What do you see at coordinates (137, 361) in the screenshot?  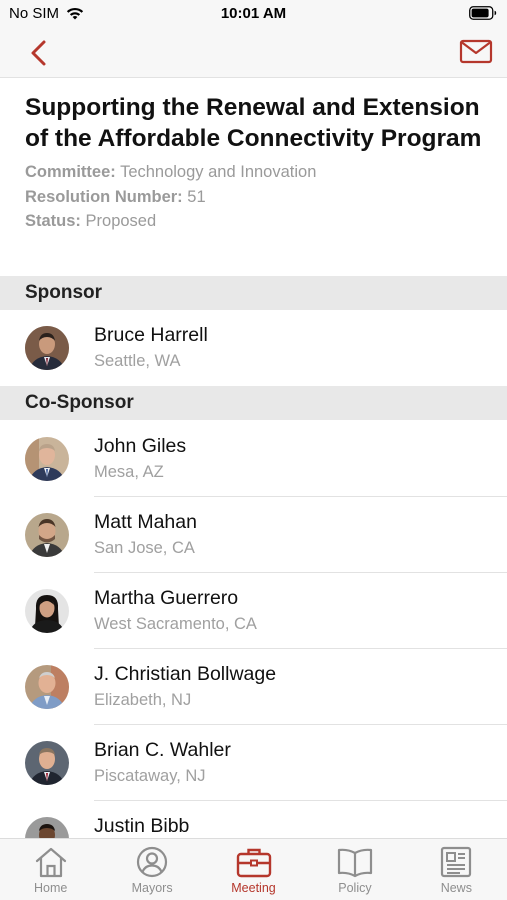 I see `person-city: Seattle, WA` at bounding box center [137, 361].